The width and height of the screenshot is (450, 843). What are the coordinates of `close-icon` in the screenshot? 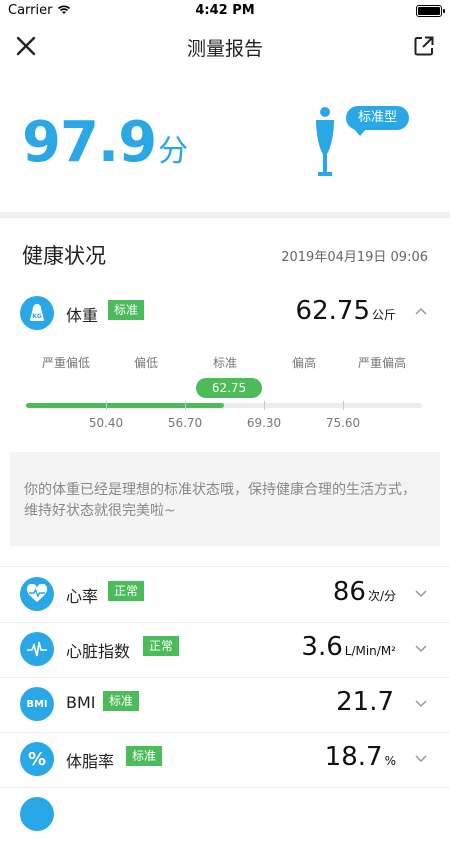 It's located at (26, 46).